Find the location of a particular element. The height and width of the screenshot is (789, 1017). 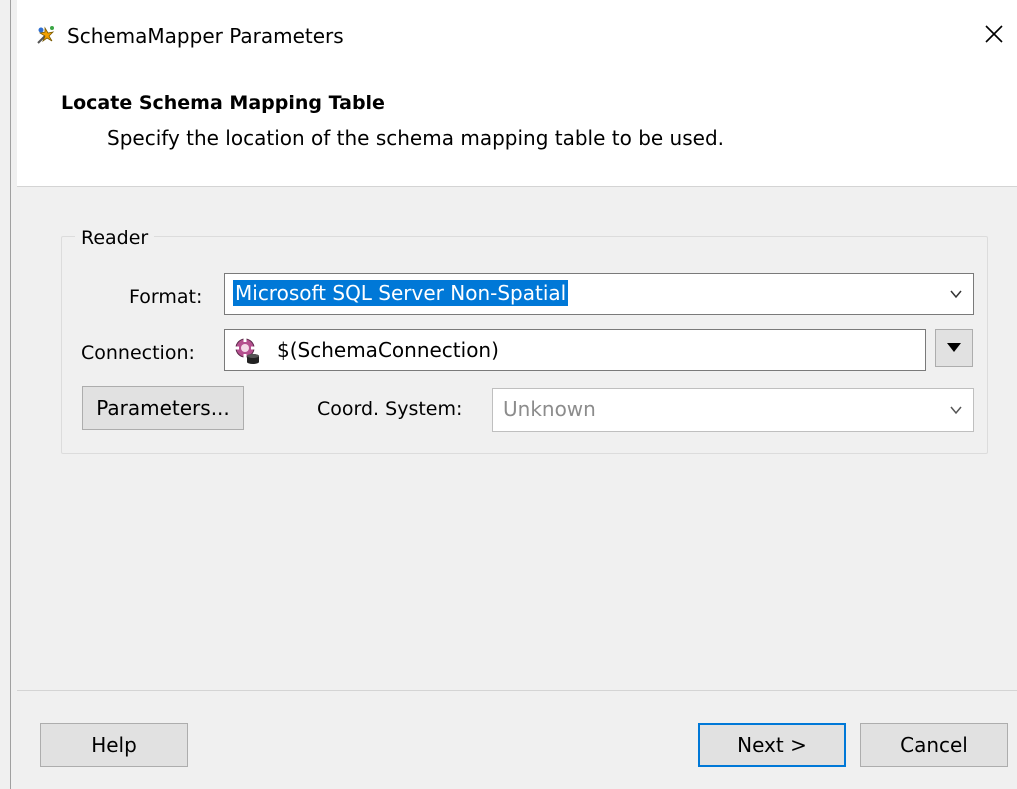

format-value: Microsoft SQL Server Non-Spatial is located at coordinates (401, 293).